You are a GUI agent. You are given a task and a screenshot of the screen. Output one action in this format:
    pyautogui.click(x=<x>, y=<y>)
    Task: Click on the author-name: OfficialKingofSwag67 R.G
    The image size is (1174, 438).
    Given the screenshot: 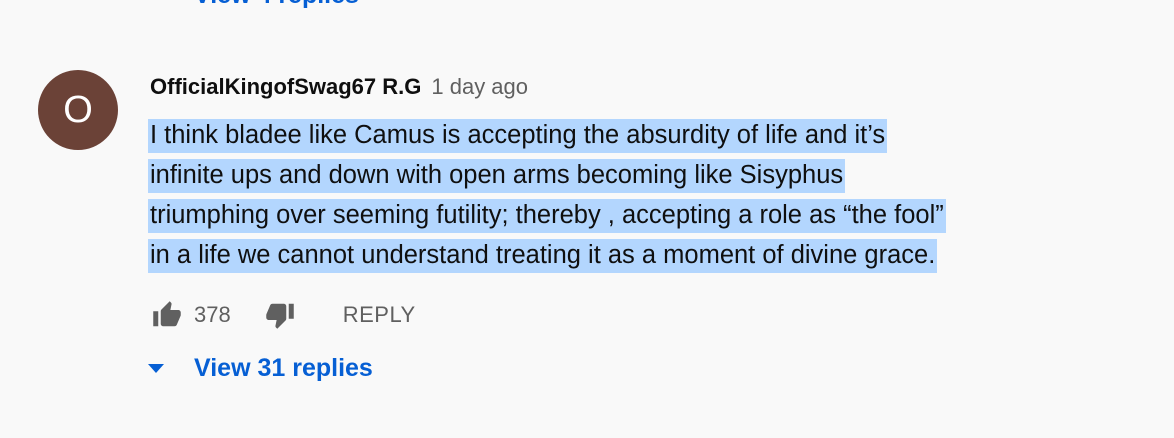 What is the action you would take?
    pyautogui.click(x=285, y=87)
    